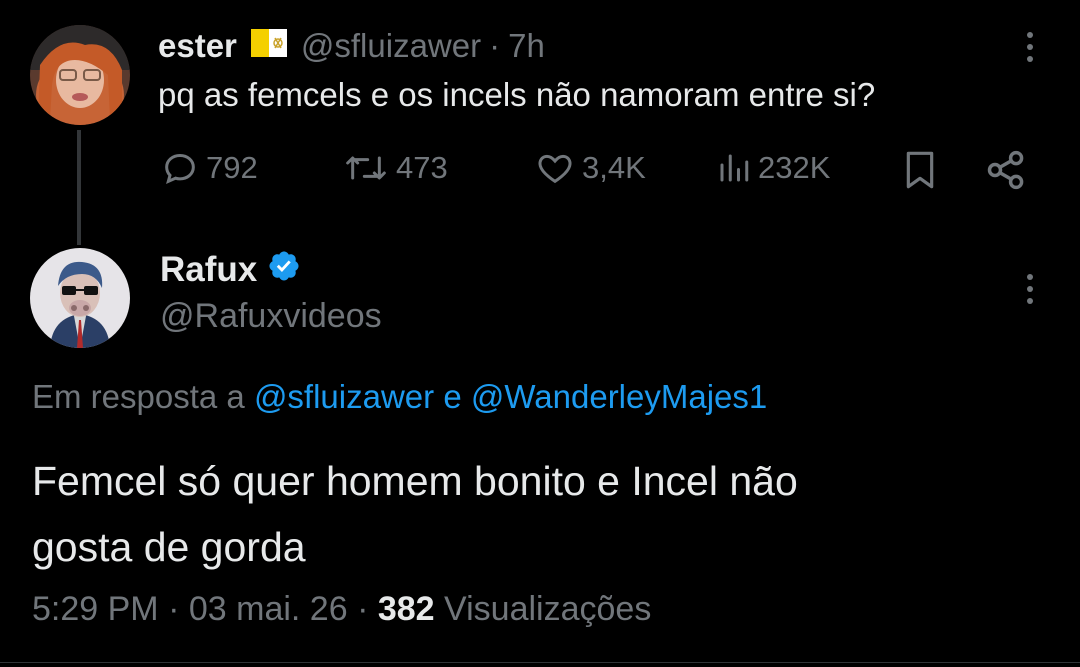 This screenshot has width=1080, height=667. I want to click on reply-date: 03 mai. 26, so click(268, 609).